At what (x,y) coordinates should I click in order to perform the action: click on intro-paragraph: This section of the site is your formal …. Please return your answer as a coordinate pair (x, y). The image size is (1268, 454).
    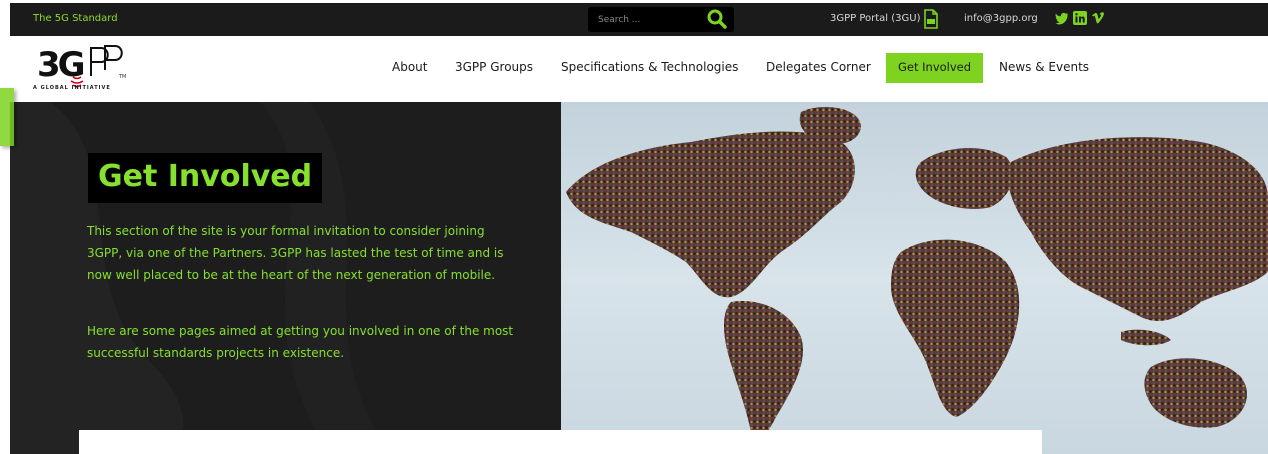
    Looking at the image, I should click on (295, 253).